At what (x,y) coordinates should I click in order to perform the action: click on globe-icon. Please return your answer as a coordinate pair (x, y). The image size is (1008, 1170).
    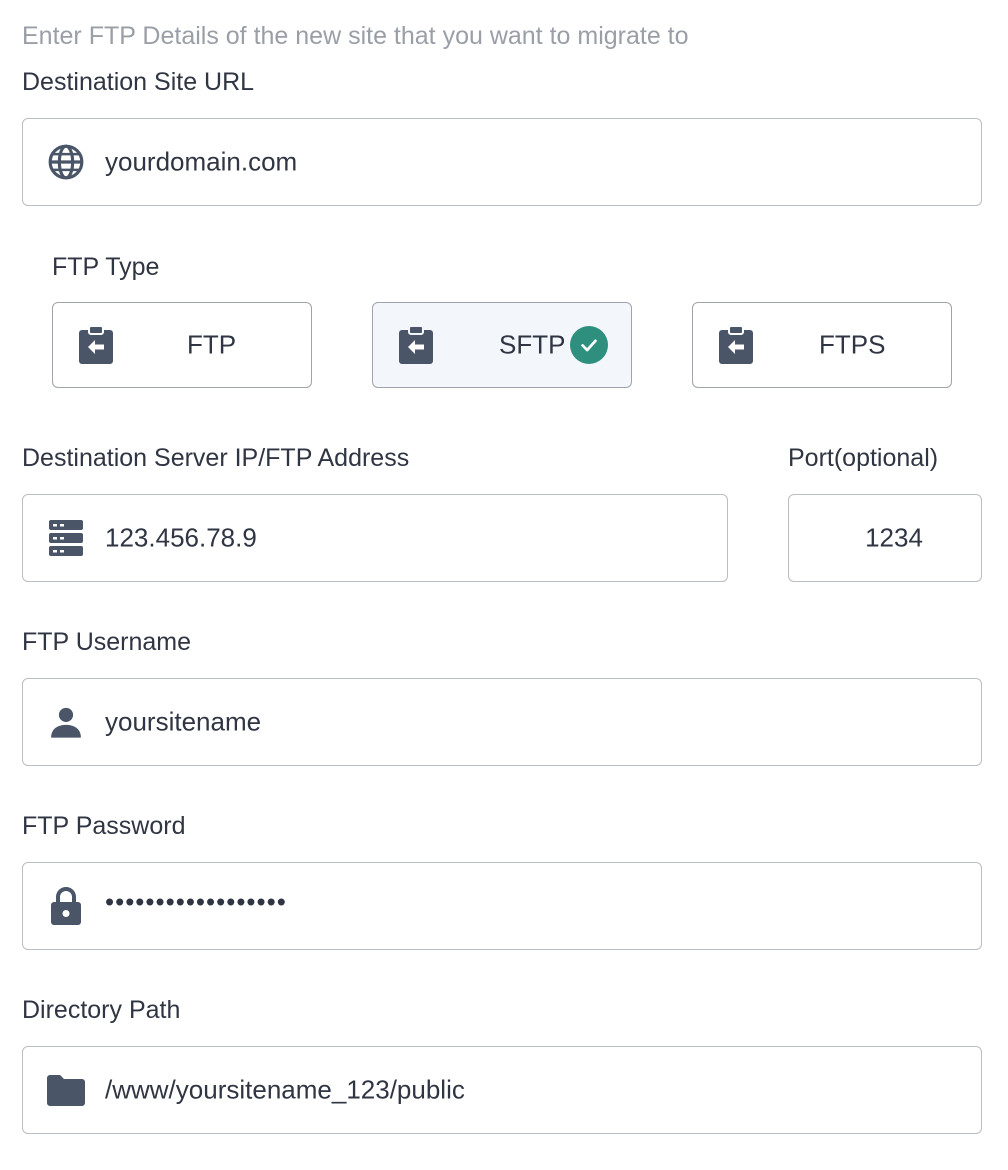
    Looking at the image, I should click on (66, 162).